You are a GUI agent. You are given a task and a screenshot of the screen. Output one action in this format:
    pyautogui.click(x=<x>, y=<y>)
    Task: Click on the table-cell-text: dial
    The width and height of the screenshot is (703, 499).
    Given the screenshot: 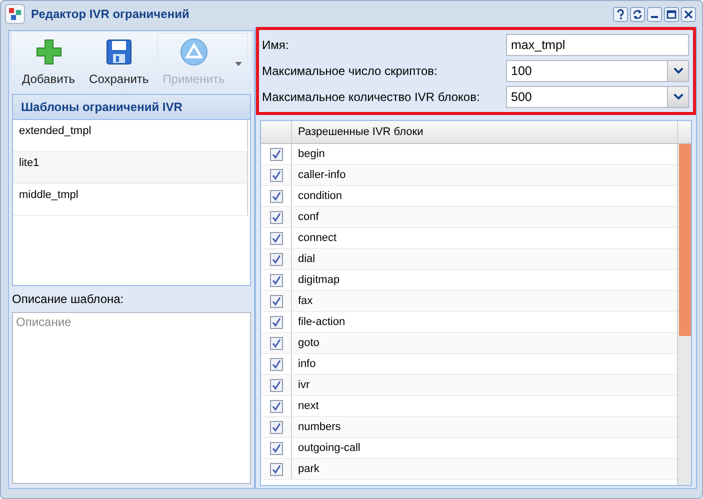 What is the action you would take?
    pyautogui.click(x=306, y=259)
    